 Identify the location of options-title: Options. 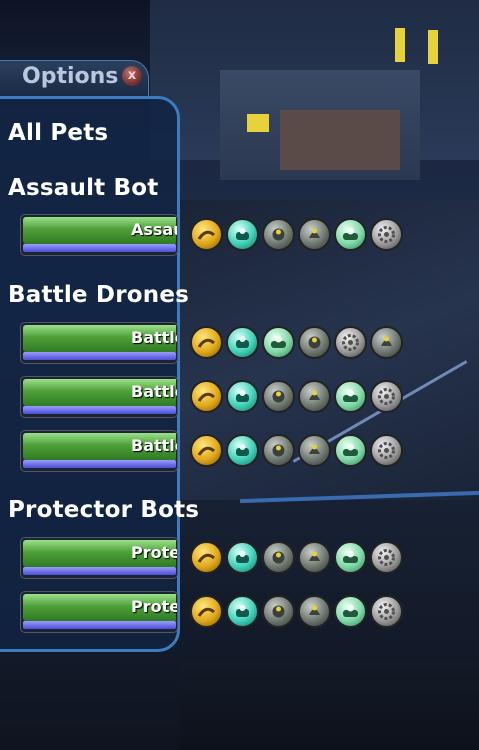
(70, 76).